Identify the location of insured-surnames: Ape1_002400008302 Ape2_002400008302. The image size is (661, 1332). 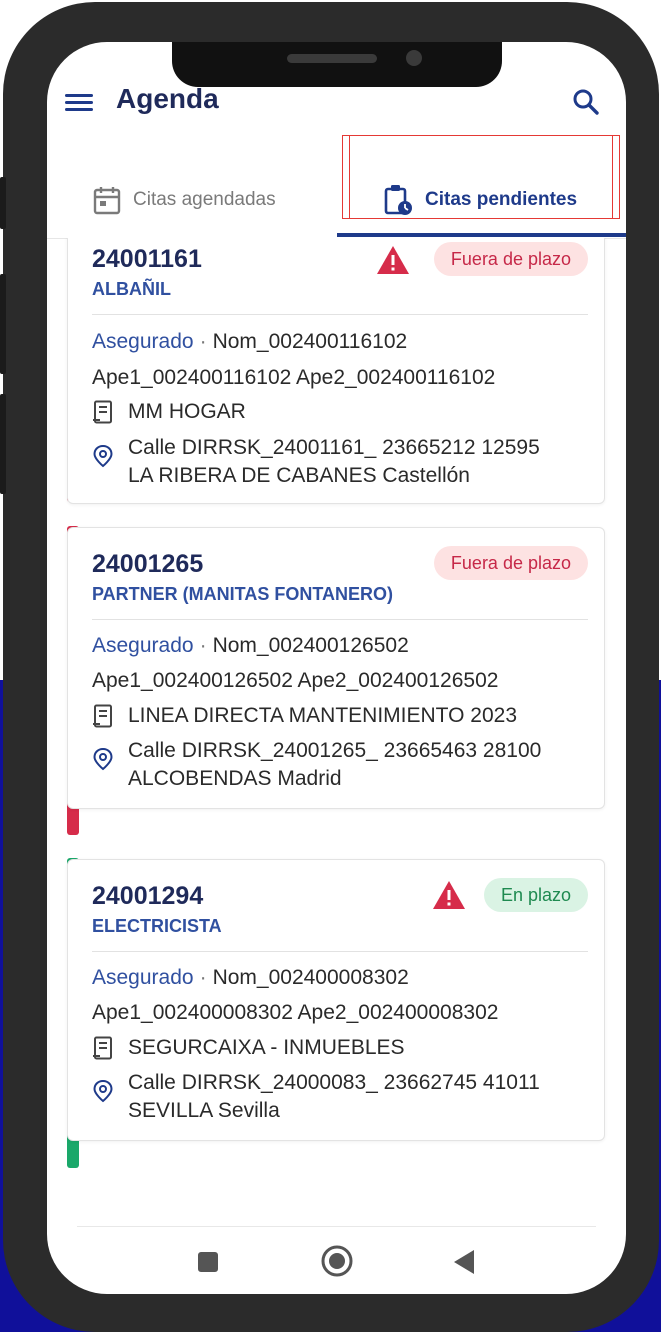
(295, 1012).